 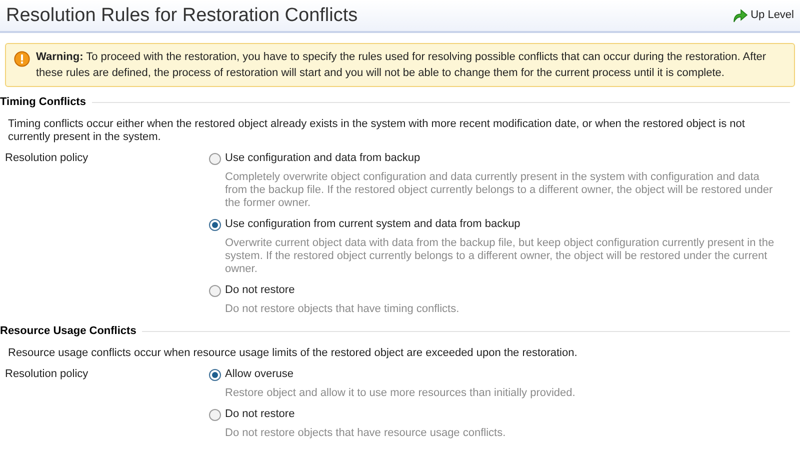 What do you see at coordinates (376, 131) in the screenshot?
I see `section-description: Timing conflicts occur either when the restored object already exists in the system with more recent modification date, or when the restored object is not currently present in the system.` at bounding box center [376, 131].